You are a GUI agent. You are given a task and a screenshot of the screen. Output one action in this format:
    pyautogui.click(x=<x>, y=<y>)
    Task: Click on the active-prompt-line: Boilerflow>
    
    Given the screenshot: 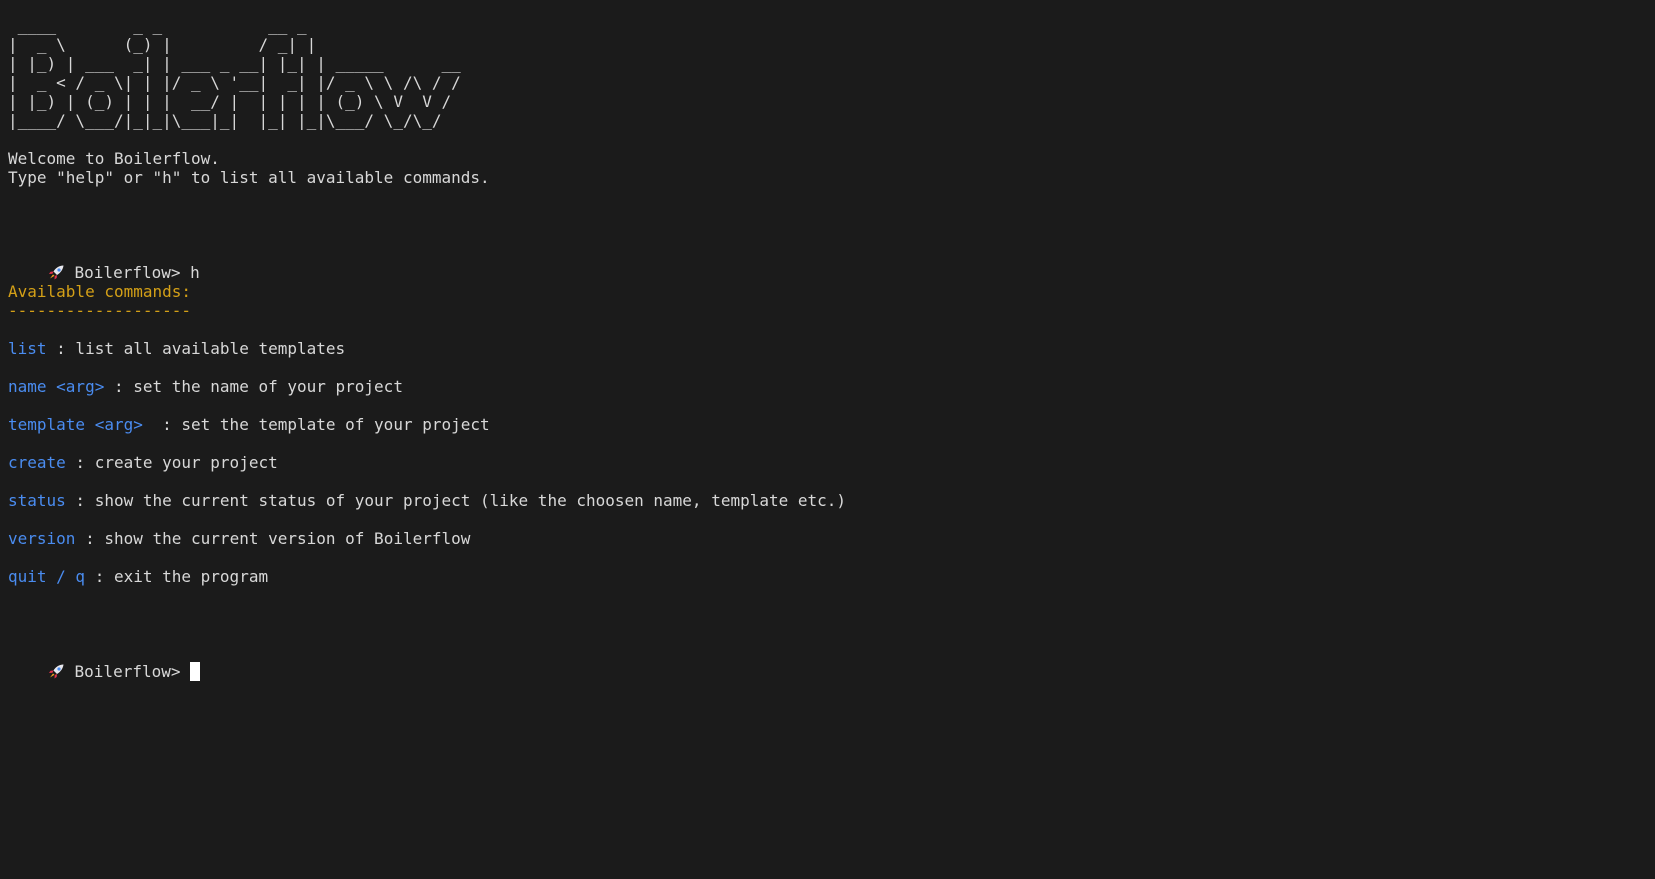 What is the action you would take?
    pyautogui.click(x=831, y=662)
    